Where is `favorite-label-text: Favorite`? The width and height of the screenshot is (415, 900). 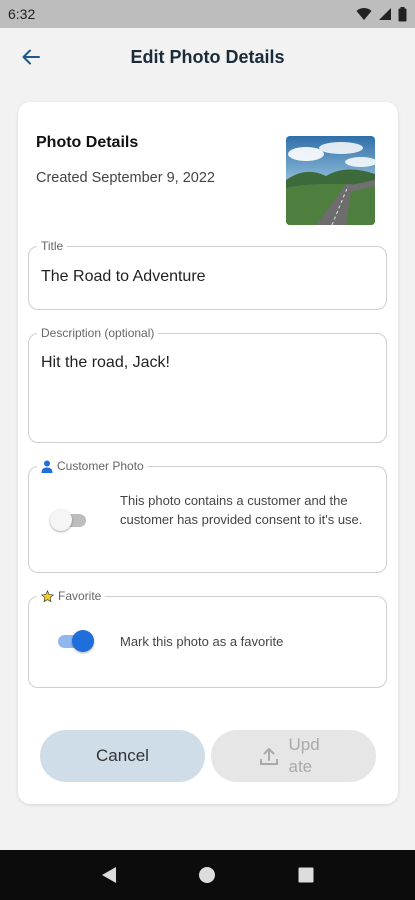
favorite-label-text: Favorite is located at coordinates (80, 596).